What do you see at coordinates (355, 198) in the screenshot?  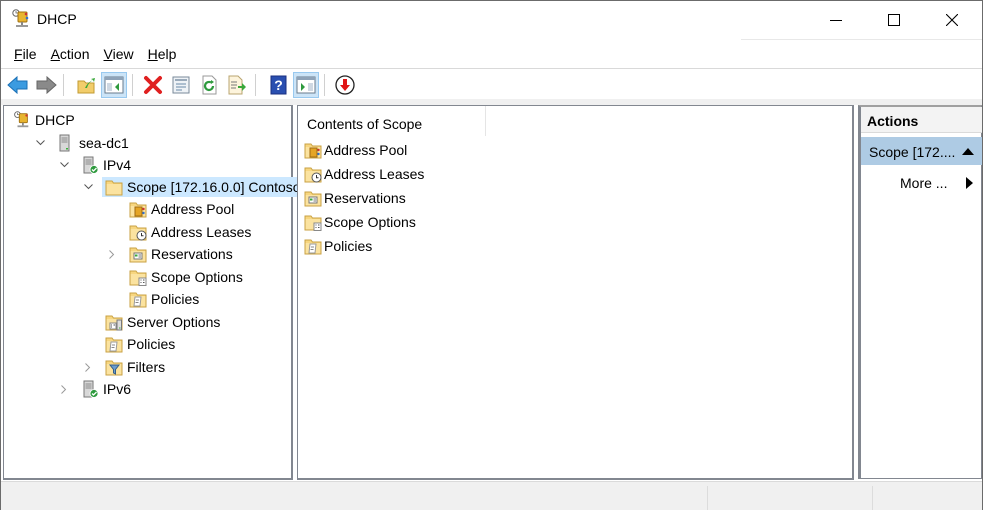 I see `list-item: Reservations` at bounding box center [355, 198].